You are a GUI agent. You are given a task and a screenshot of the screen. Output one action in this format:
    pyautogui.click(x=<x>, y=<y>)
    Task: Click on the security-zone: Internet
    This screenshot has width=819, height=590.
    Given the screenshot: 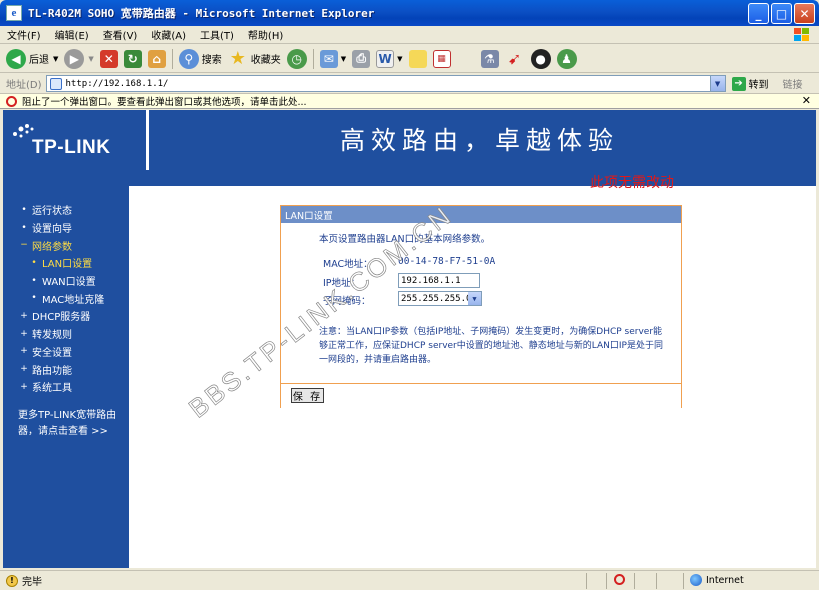 What is the action you would take?
    pyautogui.click(x=717, y=580)
    